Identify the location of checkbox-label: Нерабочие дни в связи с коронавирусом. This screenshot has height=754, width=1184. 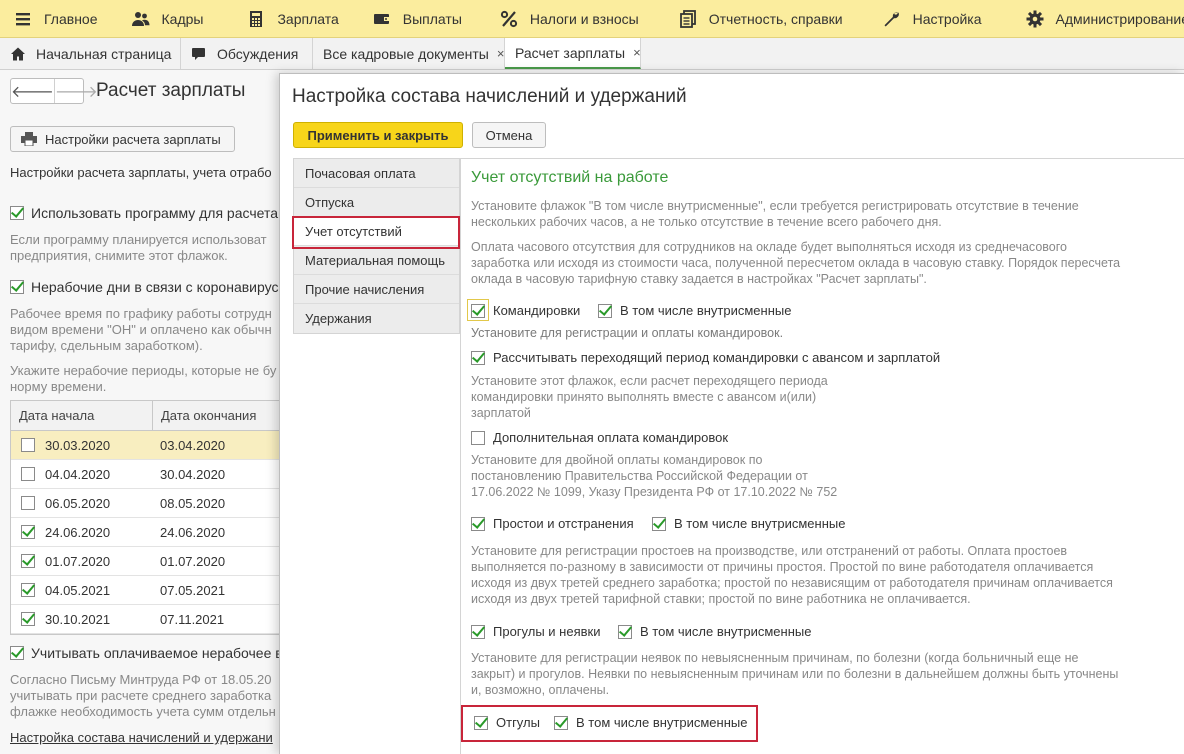
(164, 287).